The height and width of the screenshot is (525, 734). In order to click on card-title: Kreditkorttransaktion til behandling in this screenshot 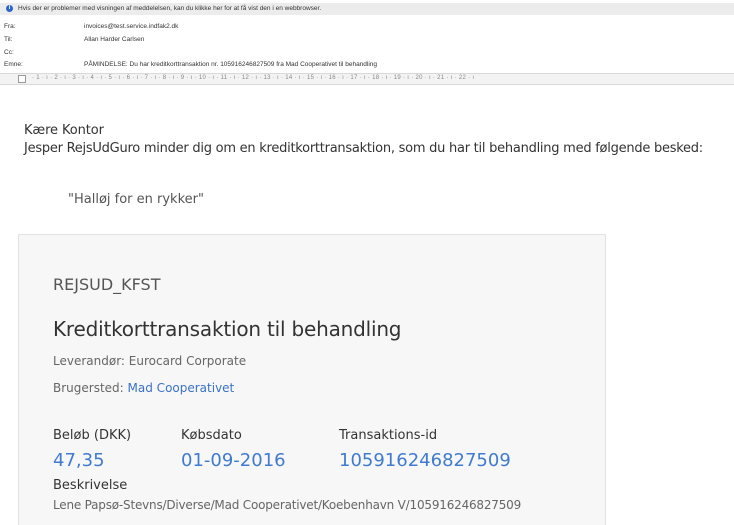, I will do `click(227, 329)`.